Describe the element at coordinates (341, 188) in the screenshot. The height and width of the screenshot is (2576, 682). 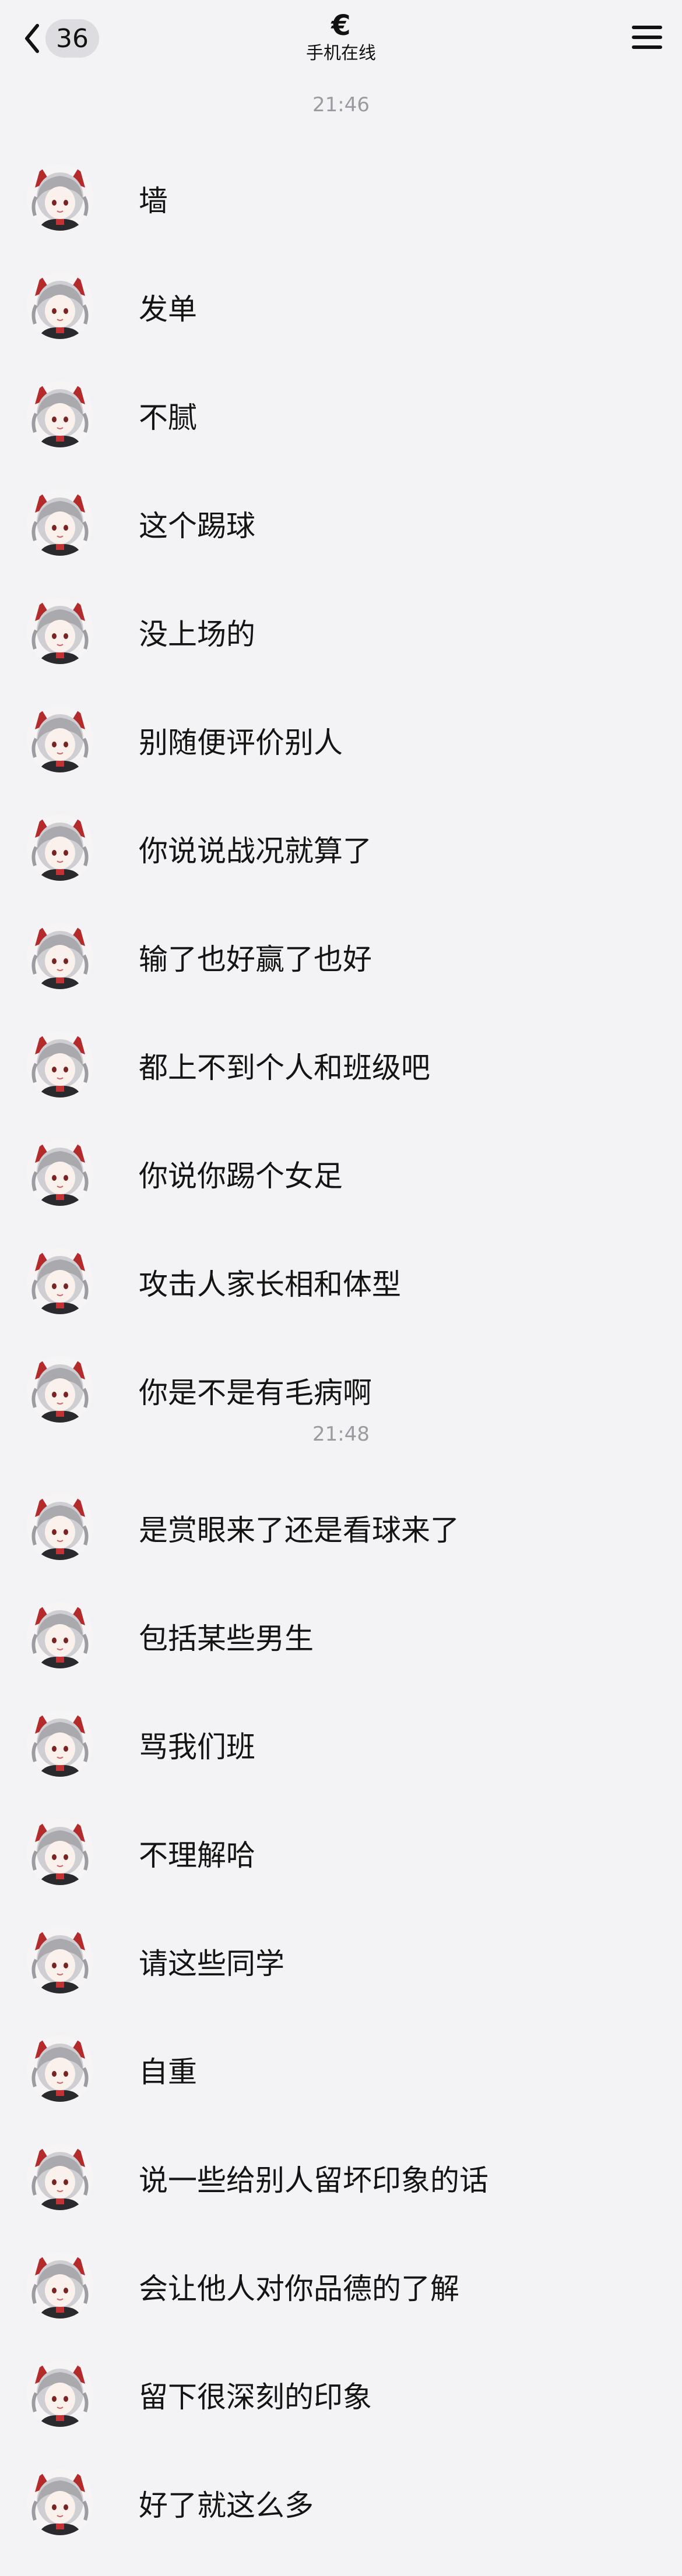
I see `message-row: 墙` at that location.